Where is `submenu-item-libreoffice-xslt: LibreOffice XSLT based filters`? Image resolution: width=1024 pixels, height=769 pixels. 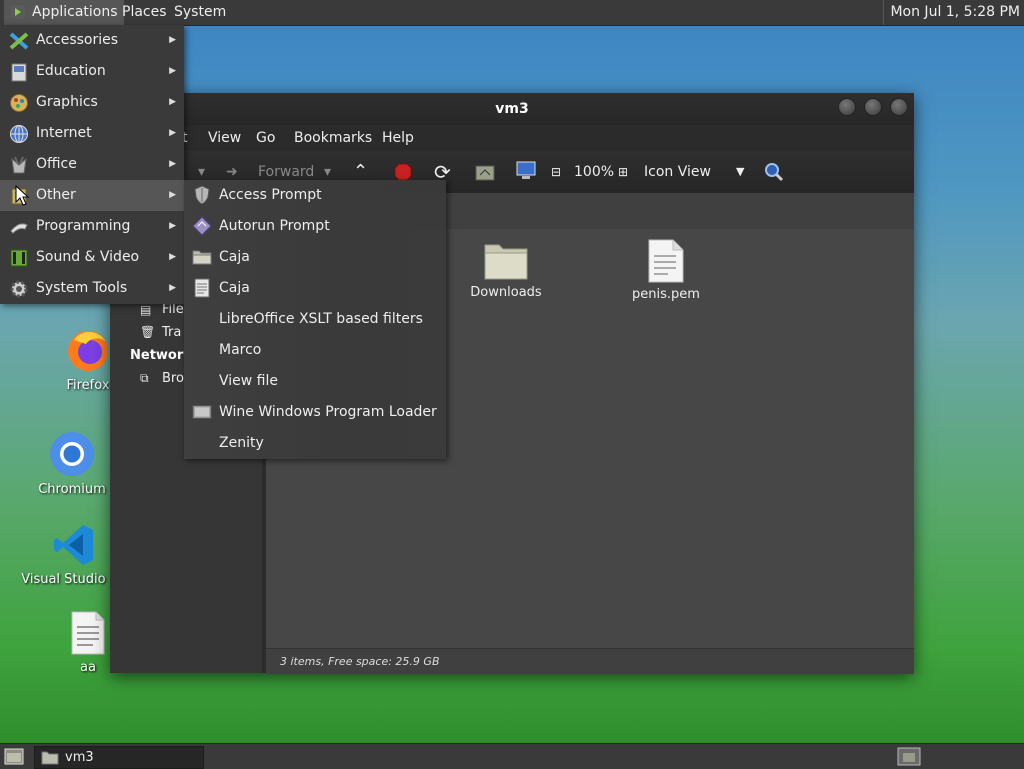 submenu-item-libreoffice-xslt: LibreOffice XSLT based filters is located at coordinates (315, 319).